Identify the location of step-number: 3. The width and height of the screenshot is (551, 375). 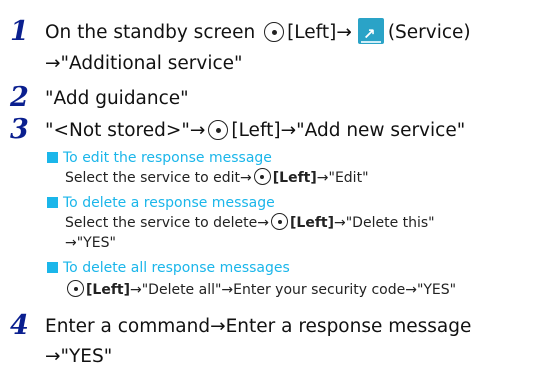
(19, 129).